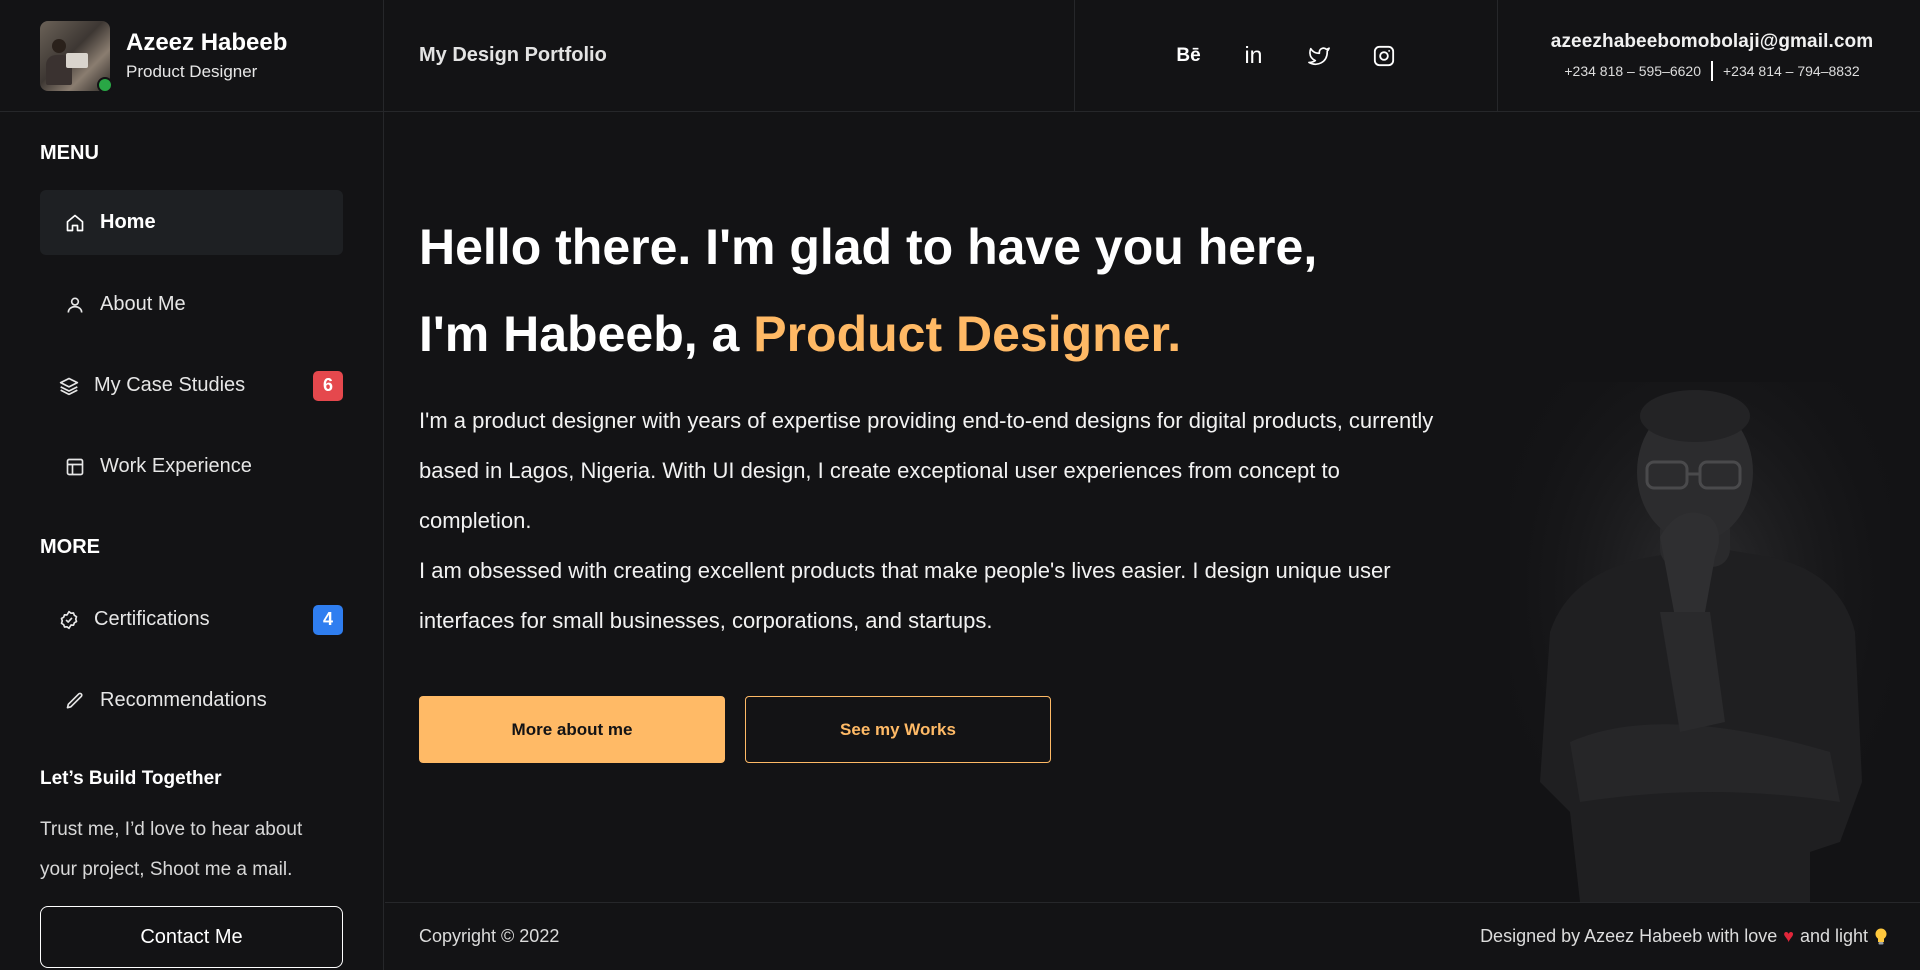  I want to click on hero-line-1: Hello there. I'm glad to have you here,, so click(868, 247).